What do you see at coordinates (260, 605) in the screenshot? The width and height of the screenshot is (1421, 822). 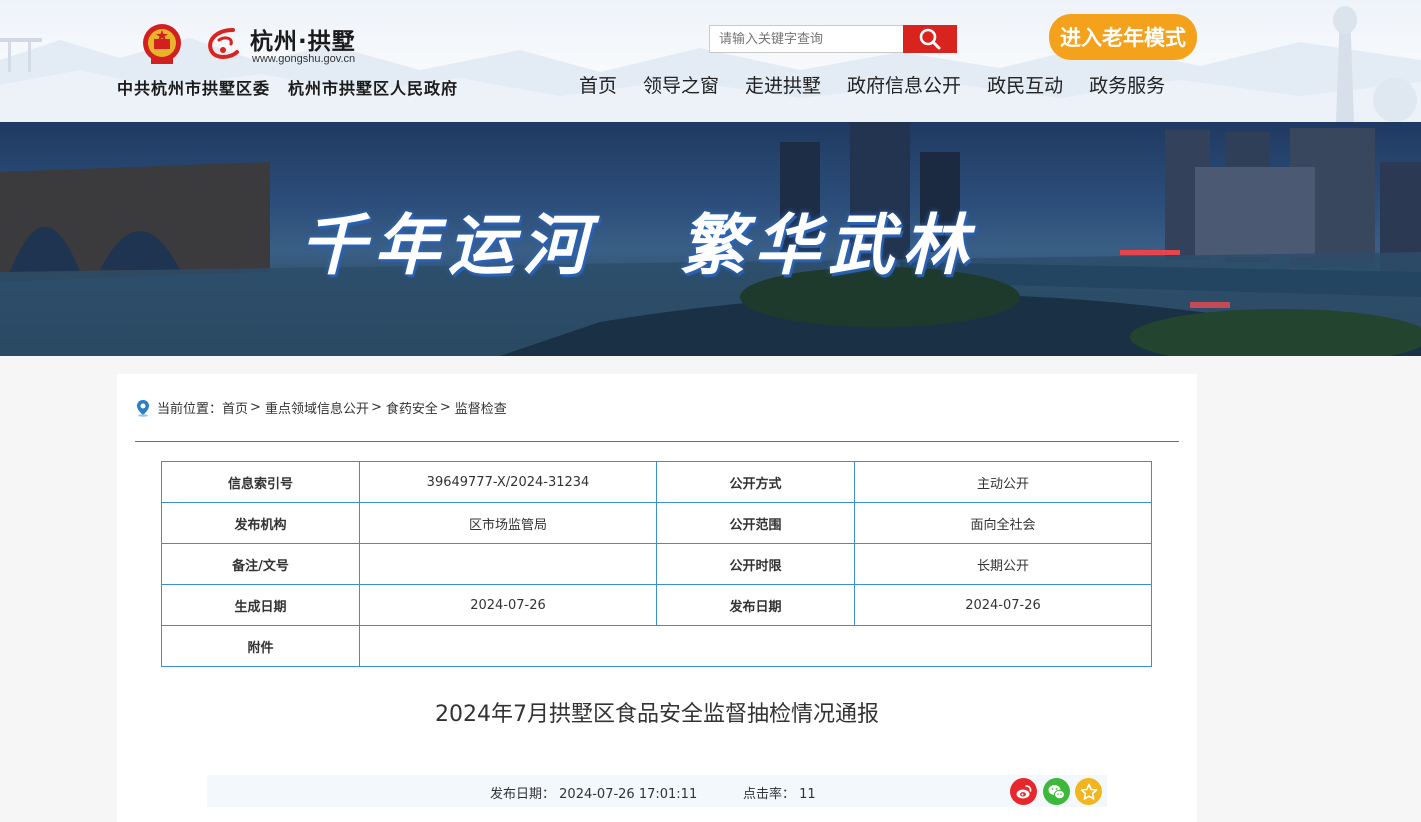 I see `created-date-label: 生成日期` at bounding box center [260, 605].